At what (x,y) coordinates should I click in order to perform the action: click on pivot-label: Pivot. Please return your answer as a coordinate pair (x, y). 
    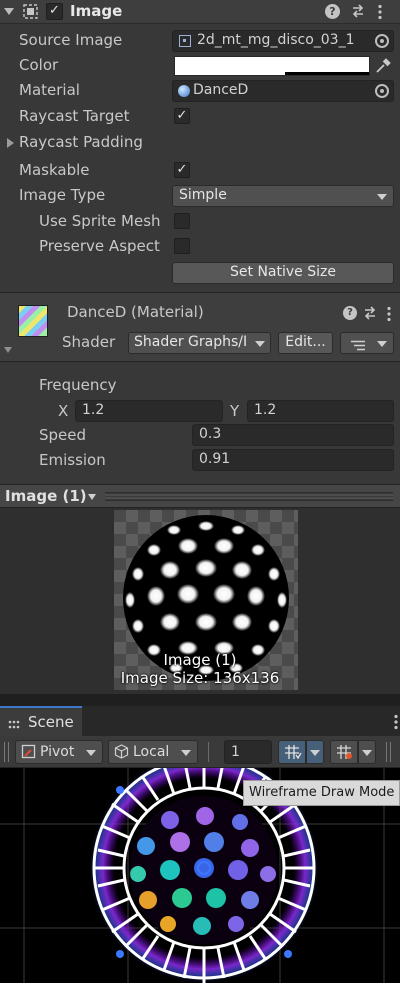
    Looking at the image, I should click on (57, 752).